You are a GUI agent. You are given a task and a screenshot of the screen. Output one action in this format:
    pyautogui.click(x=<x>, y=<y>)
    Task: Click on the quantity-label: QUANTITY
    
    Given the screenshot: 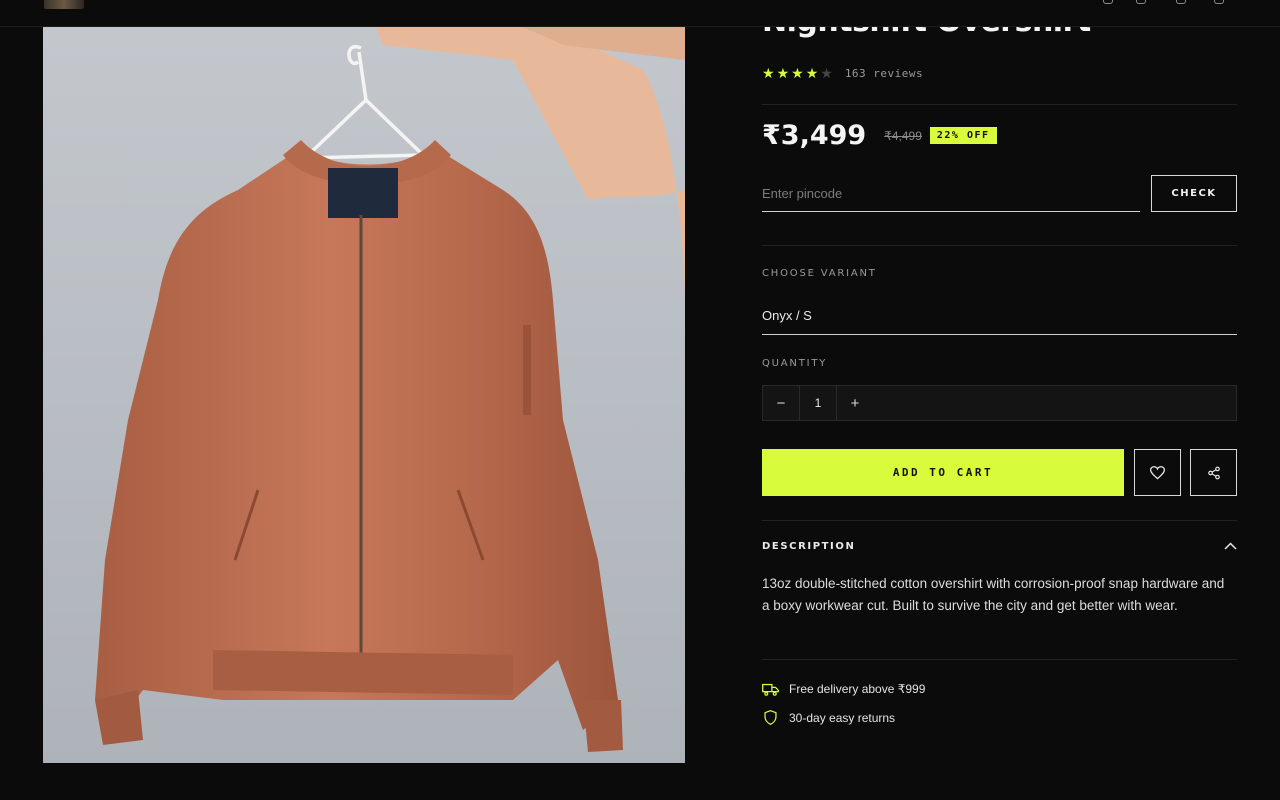 What is the action you would take?
    pyautogui.click(x=795, y=363)
    